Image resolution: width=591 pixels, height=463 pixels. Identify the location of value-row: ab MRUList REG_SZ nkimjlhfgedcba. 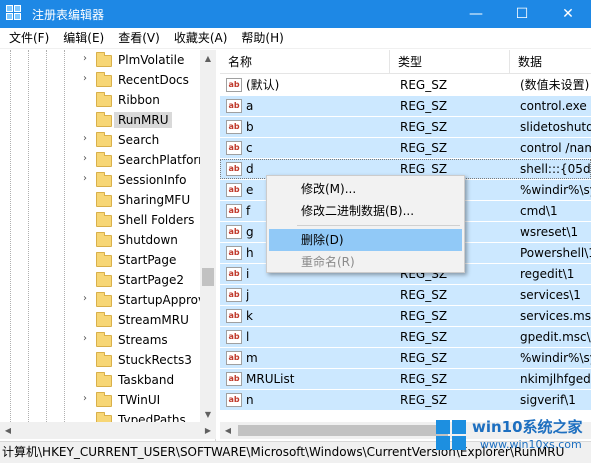
(405, 379).